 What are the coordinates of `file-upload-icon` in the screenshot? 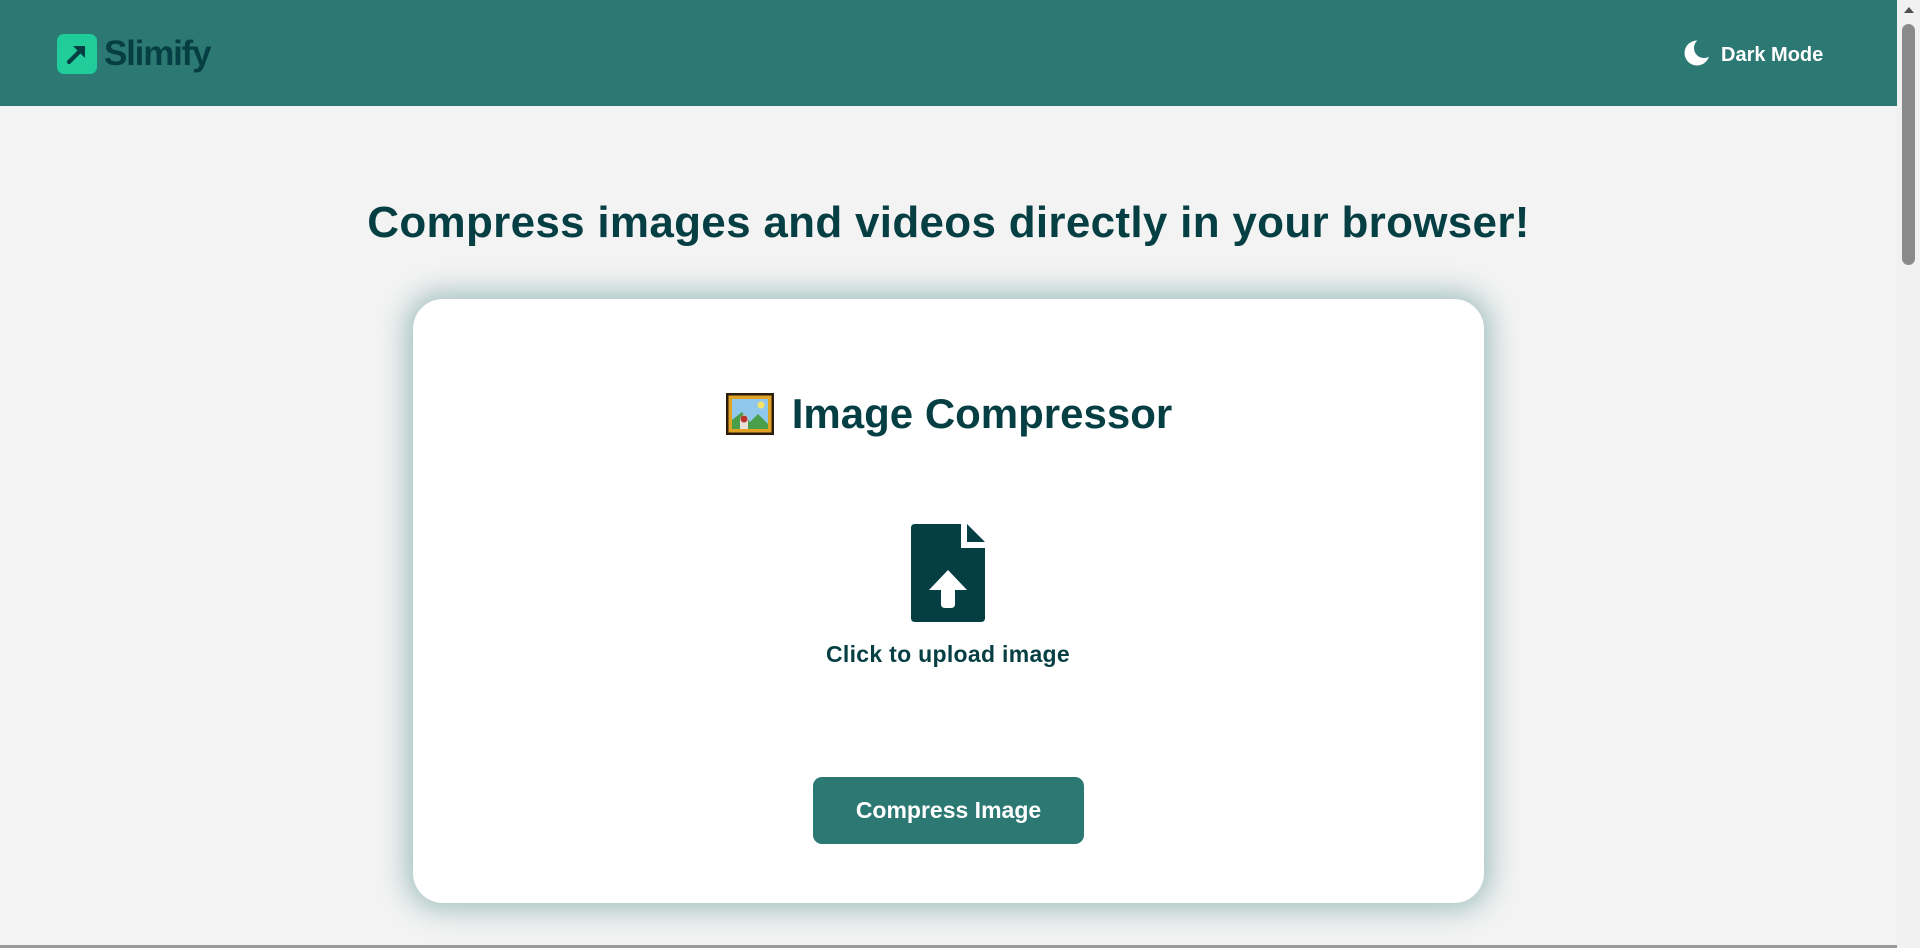 It's located at (948, 575).